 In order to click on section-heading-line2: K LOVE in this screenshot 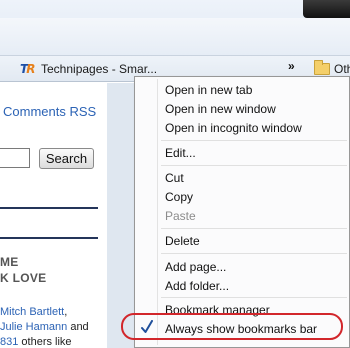, I will do `click(23, 278)`.